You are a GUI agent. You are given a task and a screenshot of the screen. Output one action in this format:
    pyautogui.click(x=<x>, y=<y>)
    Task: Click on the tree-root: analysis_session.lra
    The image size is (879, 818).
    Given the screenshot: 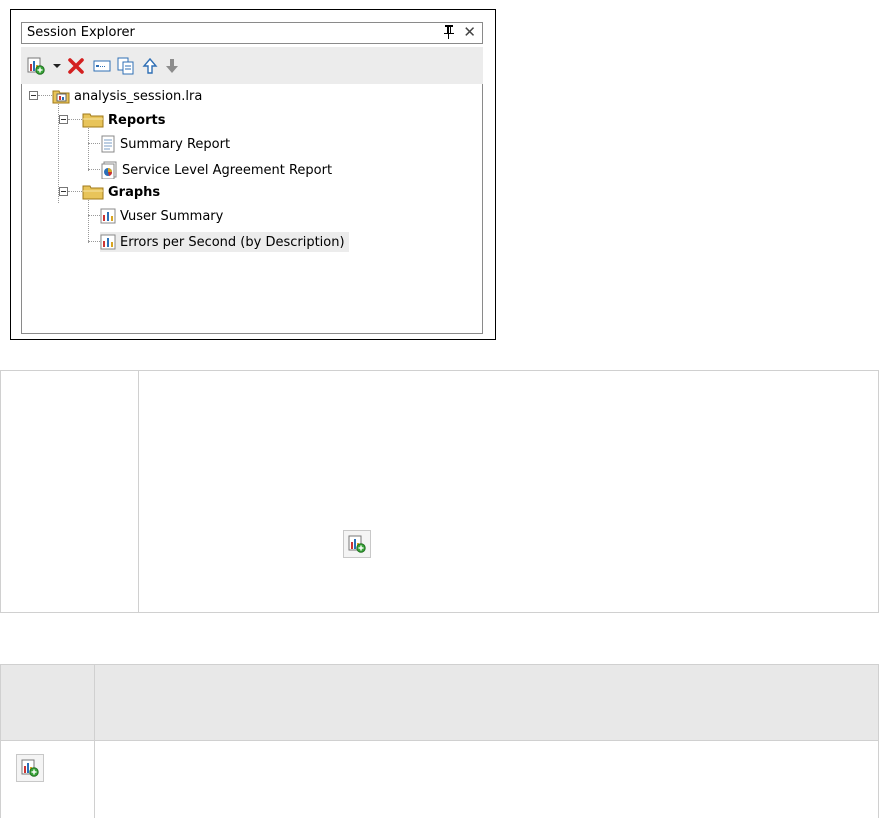 What is the action you would take?
    pyautogui.click(x=127, y=96)
    